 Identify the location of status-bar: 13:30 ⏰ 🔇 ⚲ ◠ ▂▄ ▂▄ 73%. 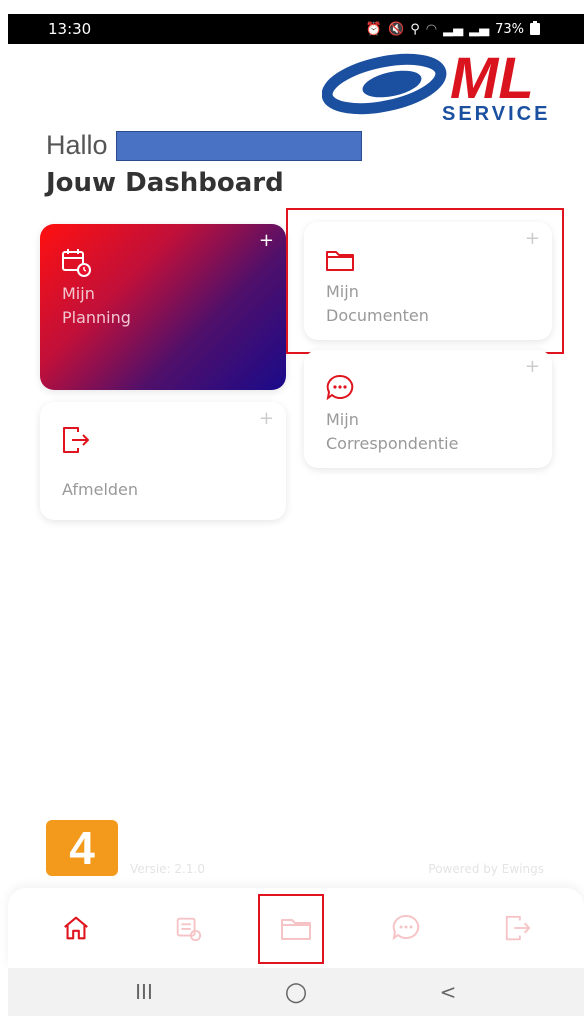
(296, 29).